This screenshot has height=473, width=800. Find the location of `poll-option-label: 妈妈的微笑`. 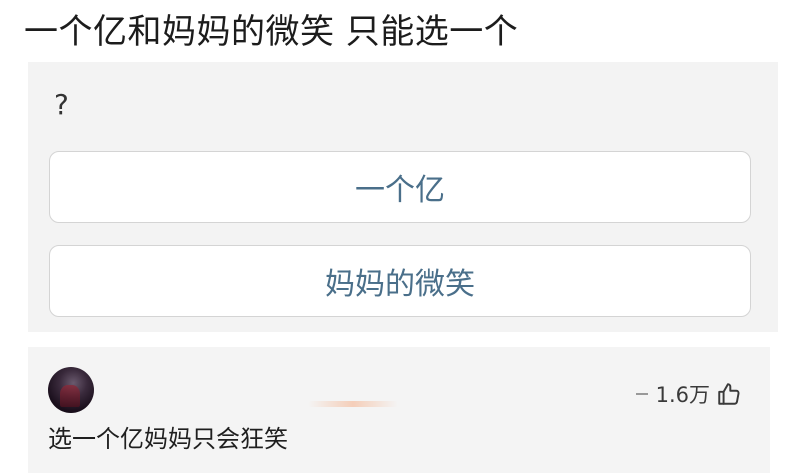

poll-option-label: 妈妈的微笑 is located at coordinates (400, 284).